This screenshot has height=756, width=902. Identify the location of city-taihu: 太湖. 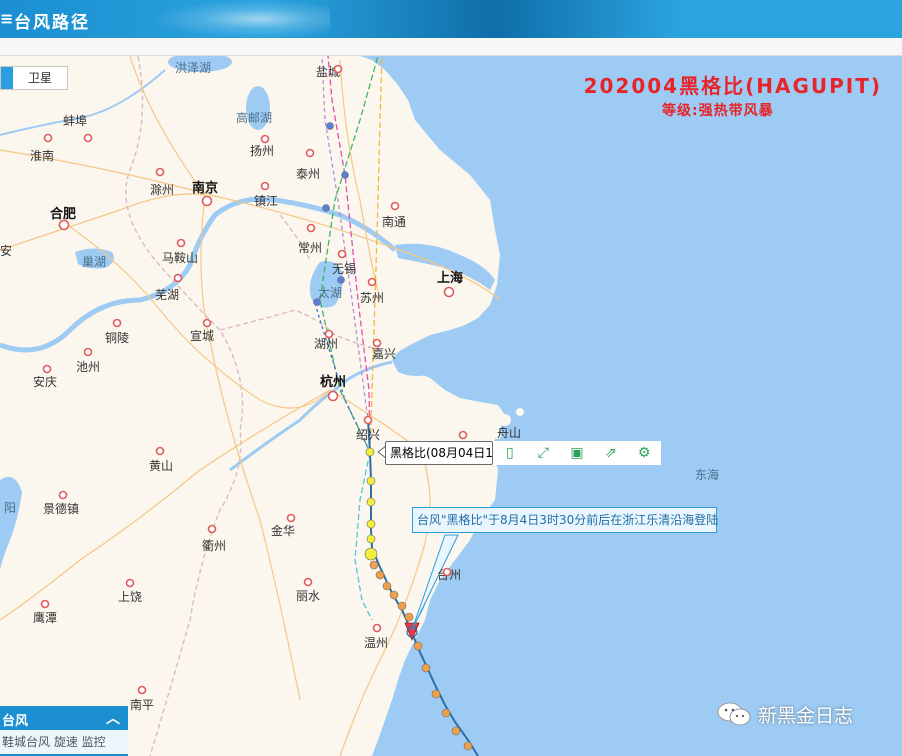
(330, 293).